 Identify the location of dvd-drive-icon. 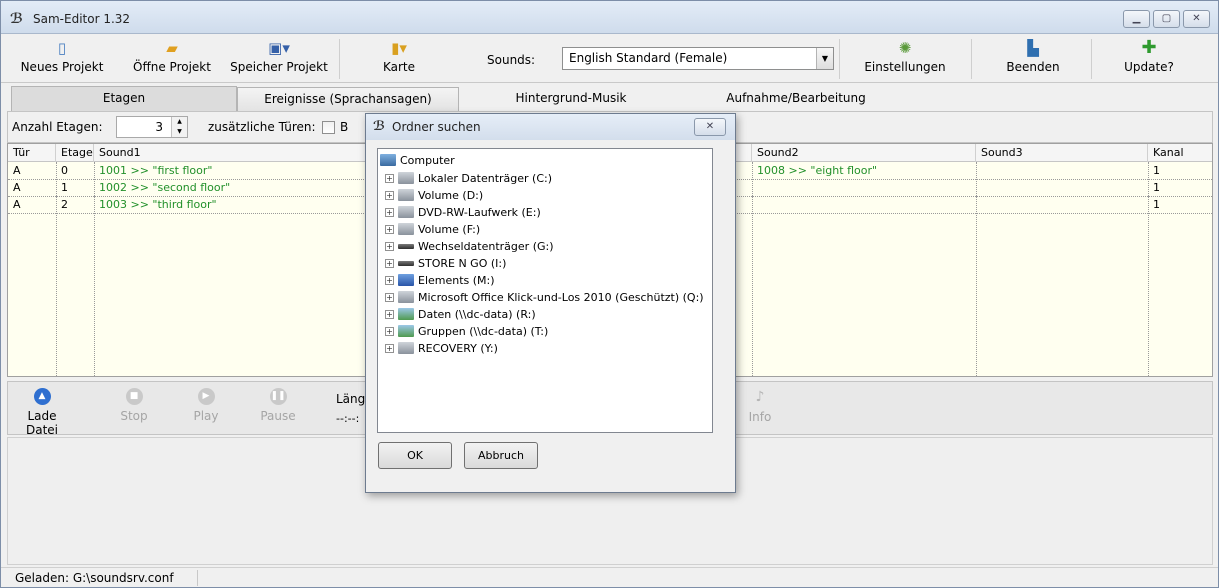
(406, 212).